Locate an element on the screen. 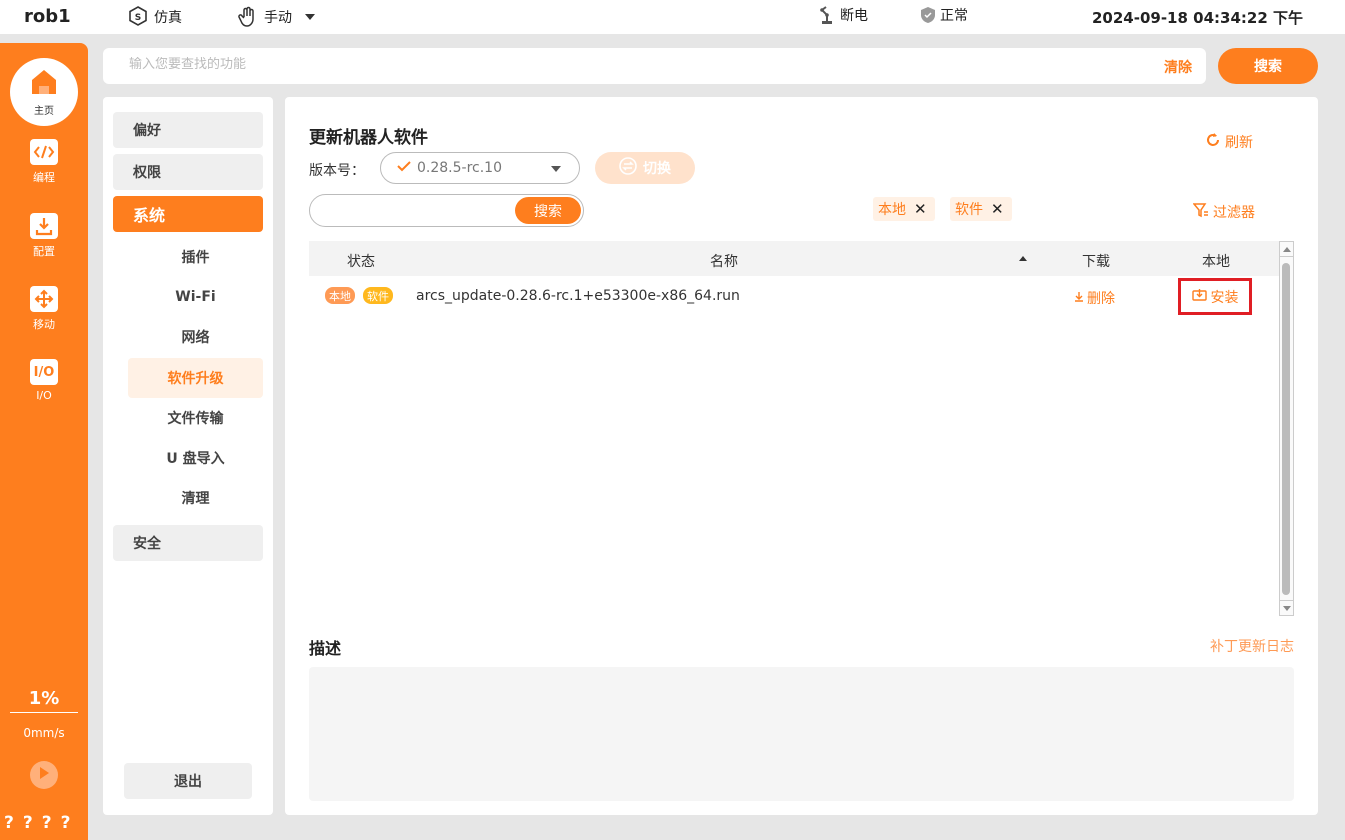  install-button: 安装 is located at coordinates (1215, 296).